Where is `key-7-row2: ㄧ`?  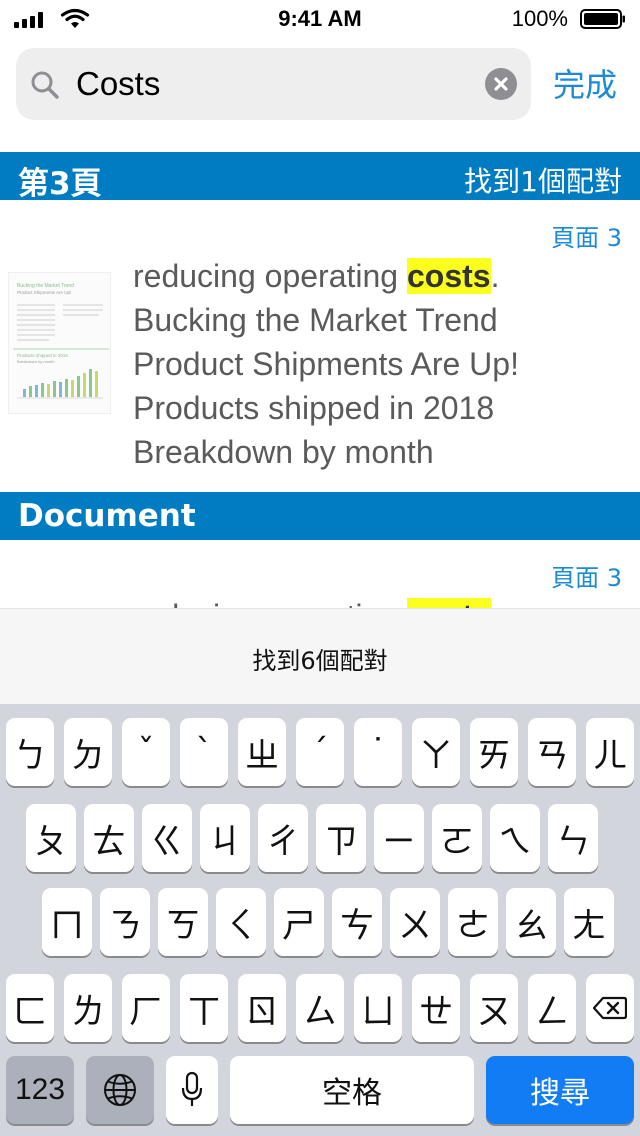
key-7-row2: ㄧ is located at coordinates (399, 838).